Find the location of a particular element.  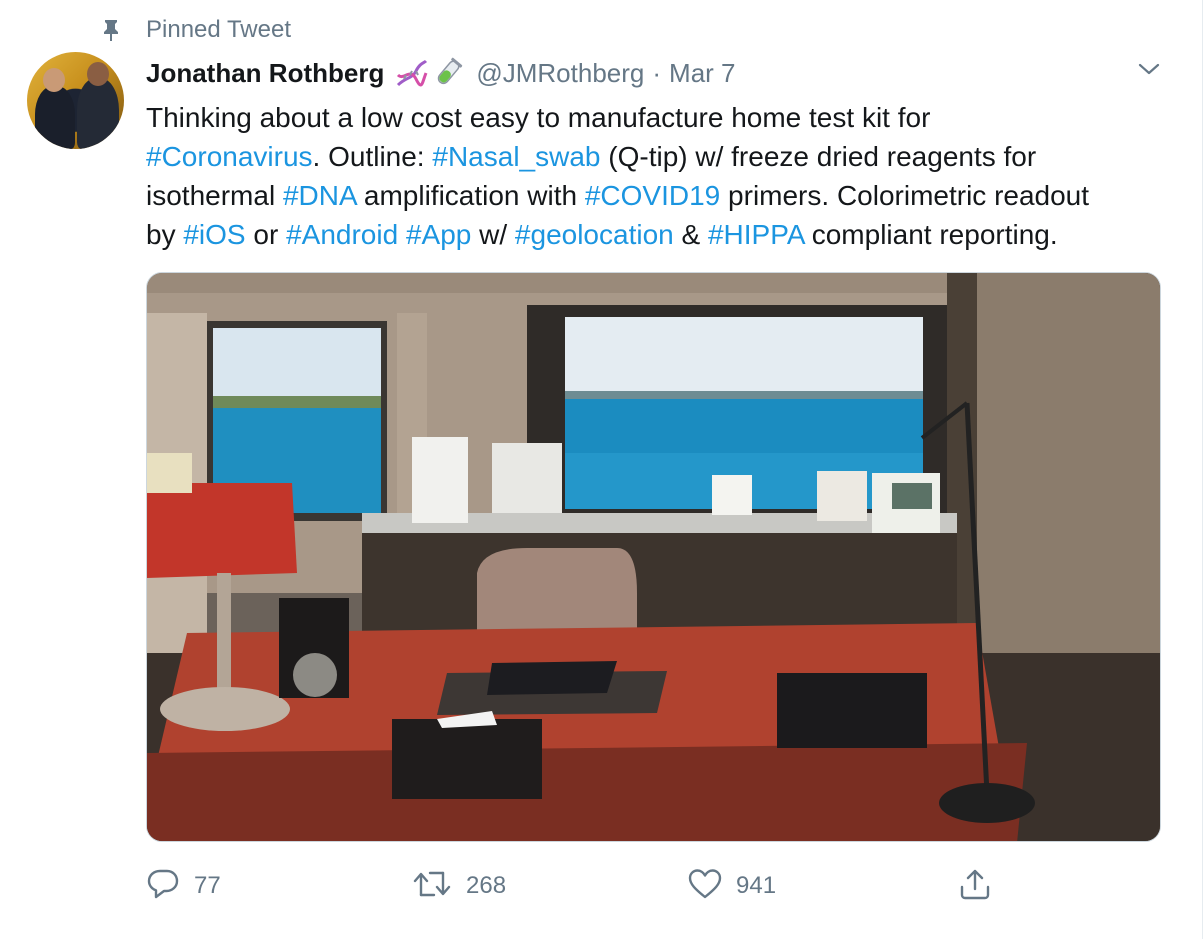

tweet-text-segment is located at coordinates (402, 234).